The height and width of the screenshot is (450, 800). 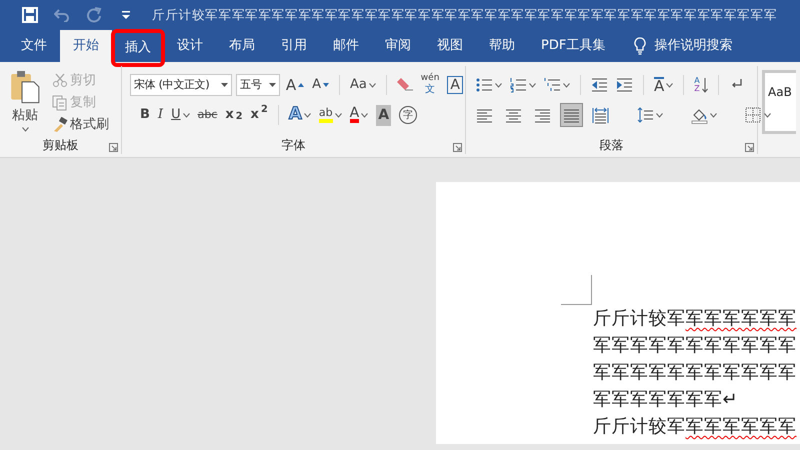 I want to click on ribbon-tab: 文件, so click(x=34, y=46).